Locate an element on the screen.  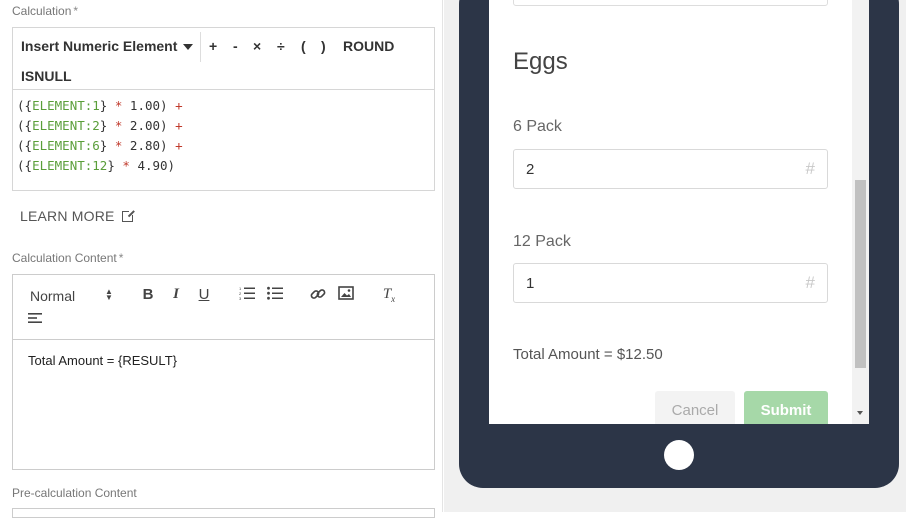
calculation-label: Calculation * is located at coordinates (45, 11).